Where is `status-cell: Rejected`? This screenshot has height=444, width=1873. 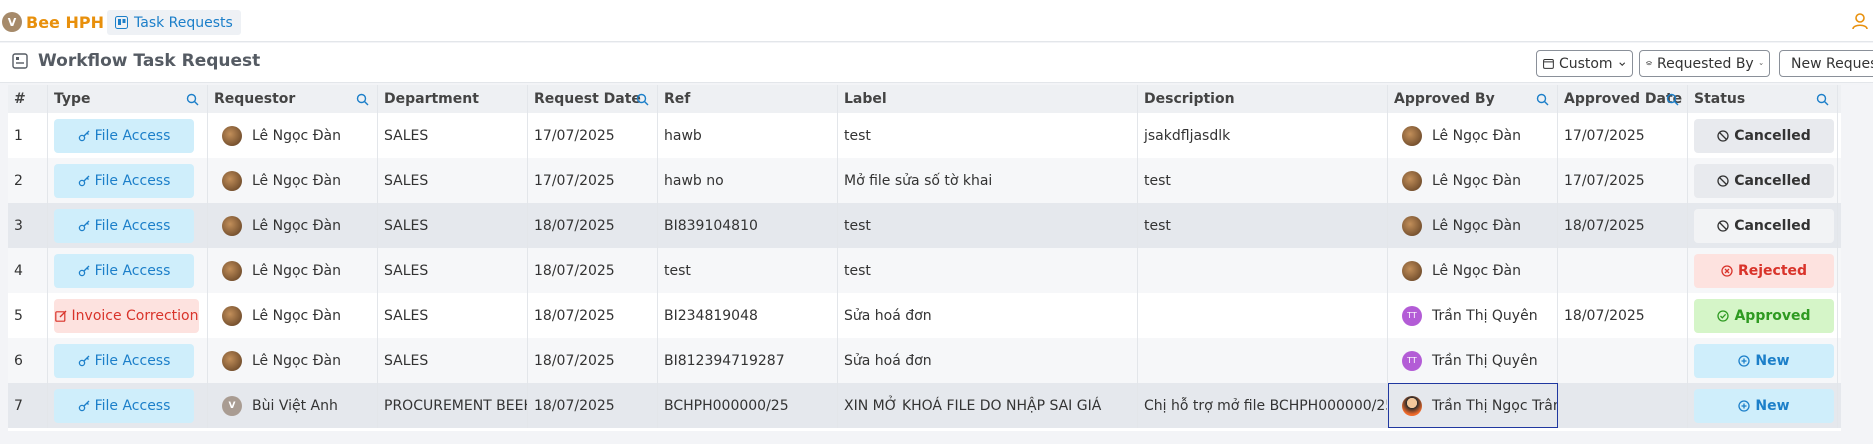 status-cell: Rejected is located at coordinates (1763, 270).